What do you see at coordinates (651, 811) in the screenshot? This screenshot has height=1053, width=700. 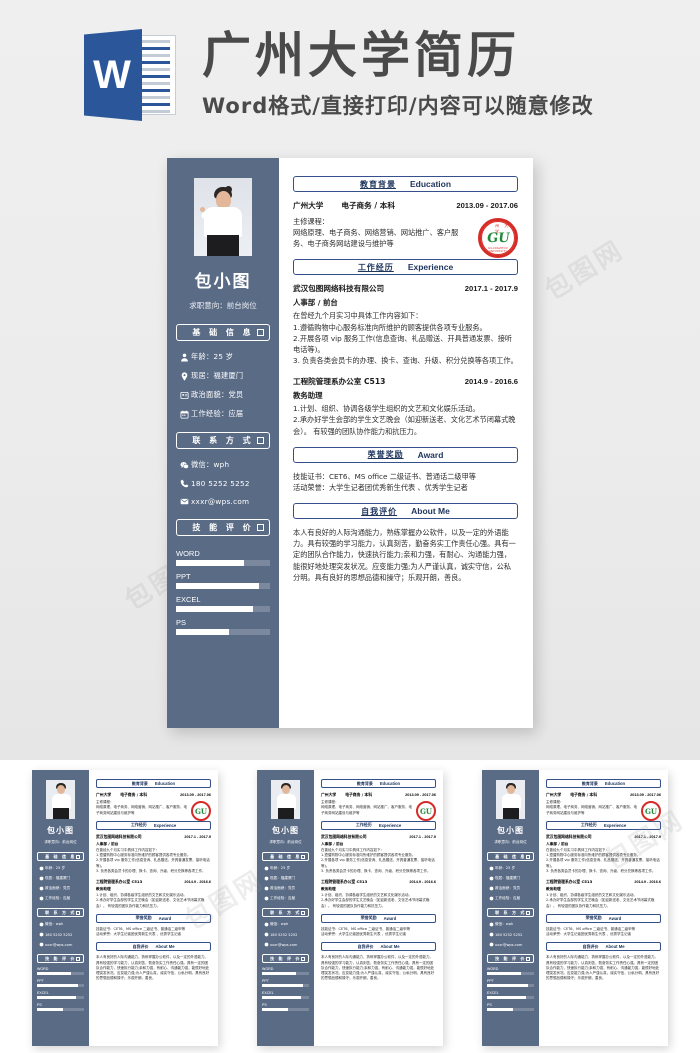 I see `university-seal-icon: GU` at bounding box center [651, 811].